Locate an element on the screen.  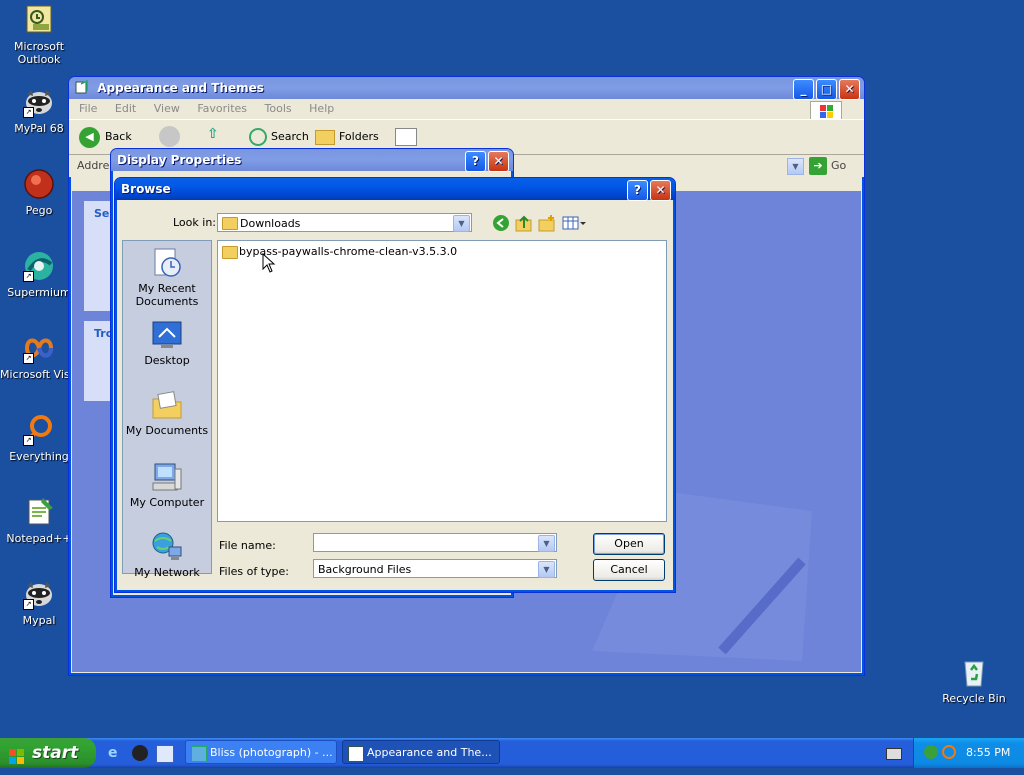
desktop-icon-label: Microsoft Visual Studio 2008 is located at coordinates (39, 374).